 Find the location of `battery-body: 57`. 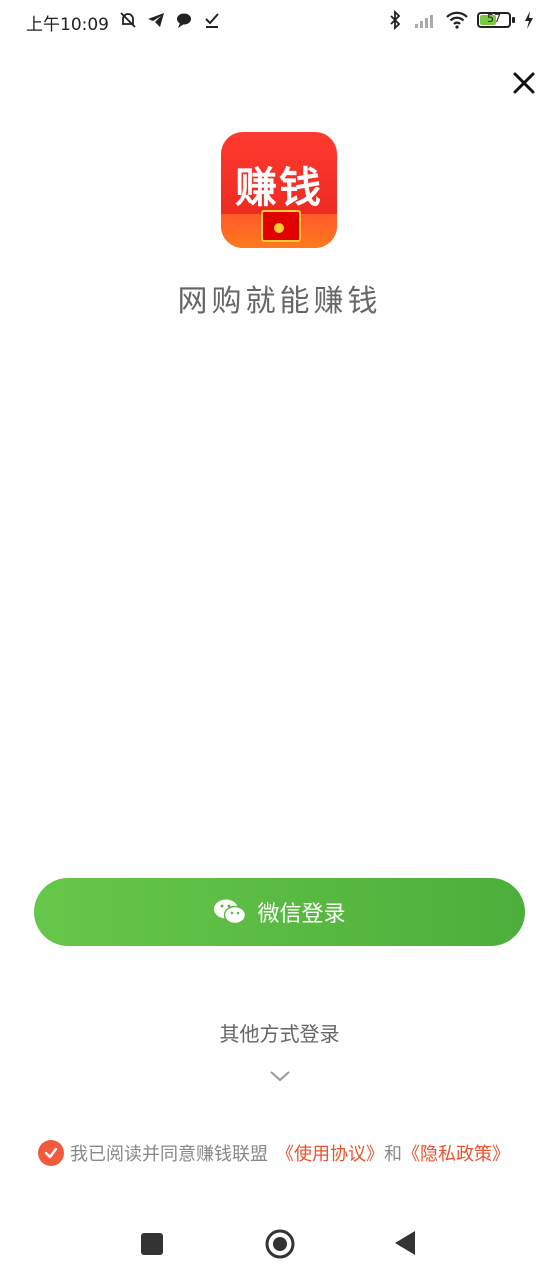

battery-body: 57 is located at coordinates (494, 20).